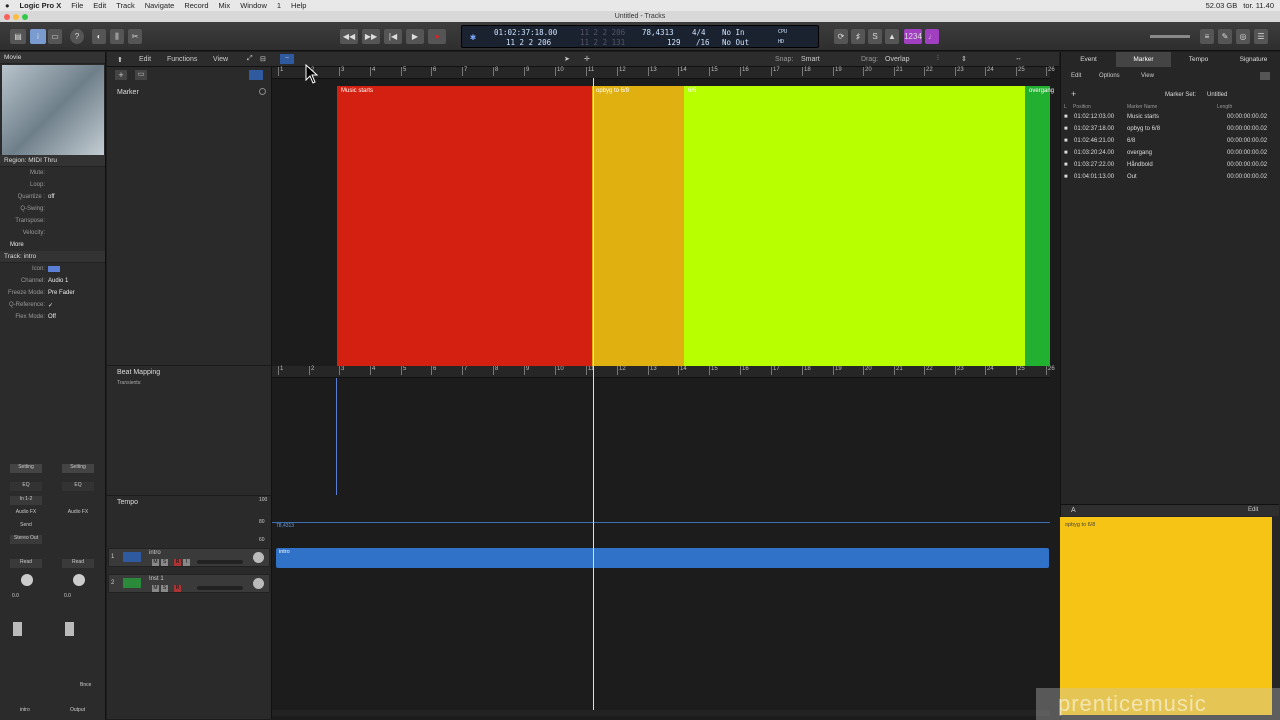 The width and height of the screenshot is (1280, 720). I want to click on menu-mix: Mix, so click(225, 5).